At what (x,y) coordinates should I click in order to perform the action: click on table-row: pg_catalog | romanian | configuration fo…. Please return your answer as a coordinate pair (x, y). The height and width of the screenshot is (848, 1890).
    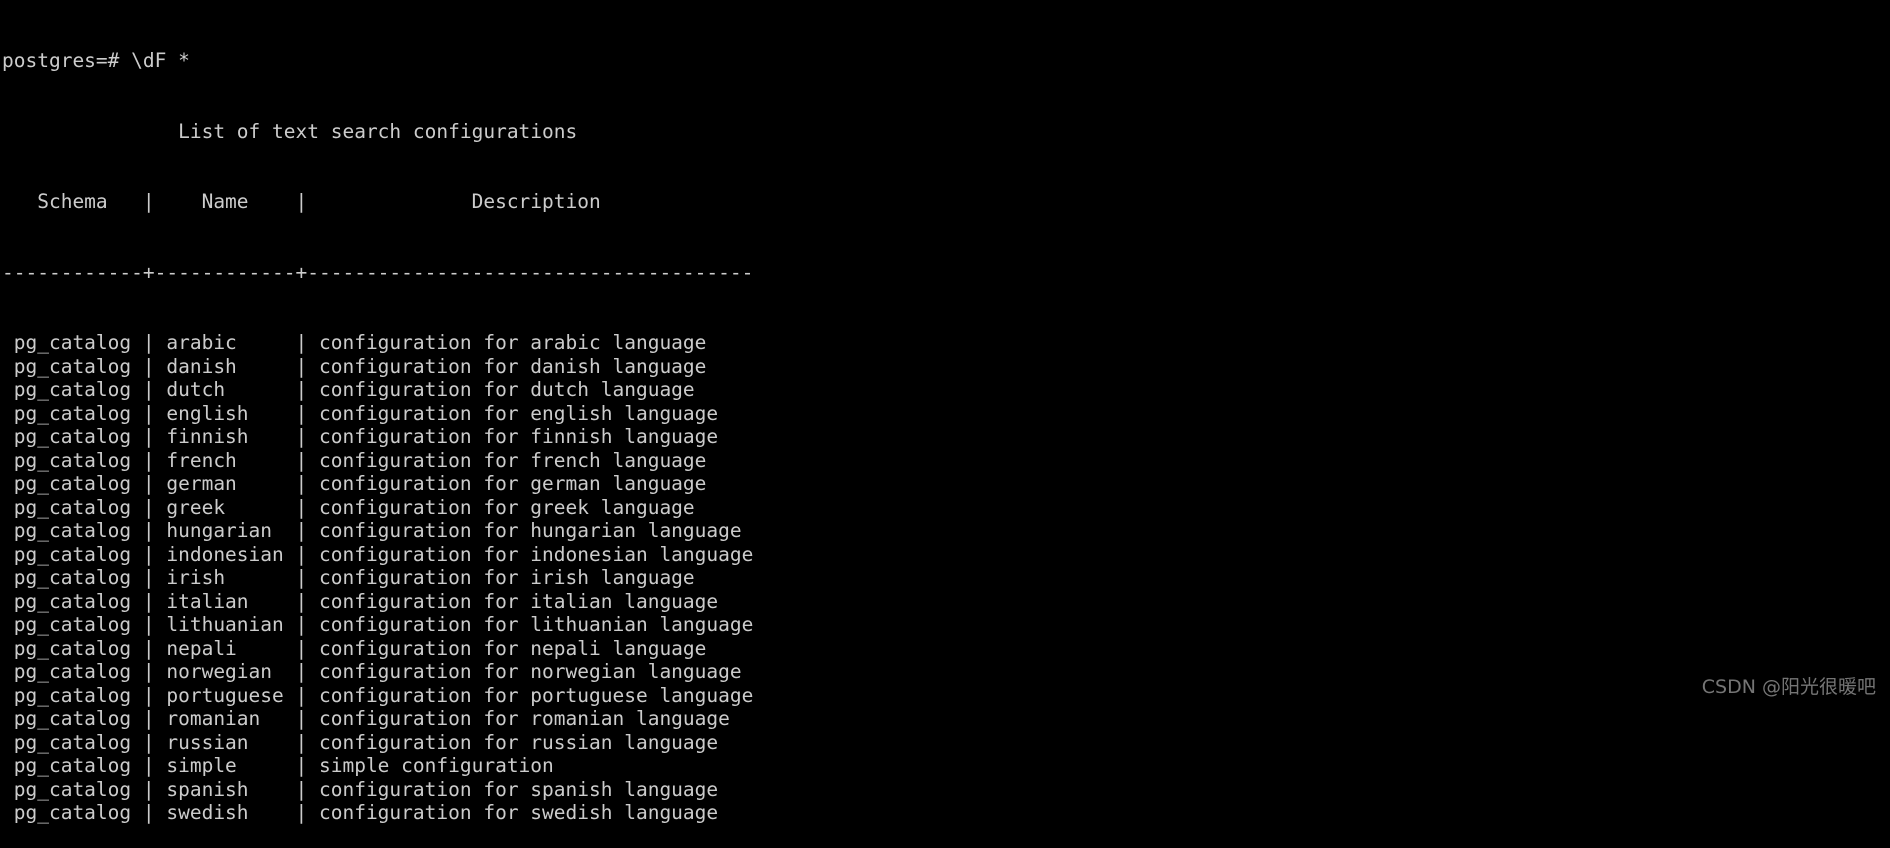
    Looking at the image, I should click on (366, 718).